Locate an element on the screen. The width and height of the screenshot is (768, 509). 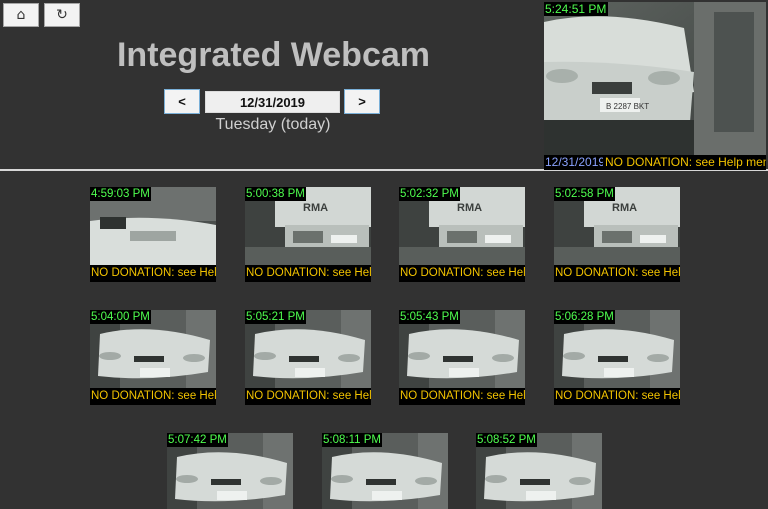
home-button: ⌂ is located at coordinates (21, 15).